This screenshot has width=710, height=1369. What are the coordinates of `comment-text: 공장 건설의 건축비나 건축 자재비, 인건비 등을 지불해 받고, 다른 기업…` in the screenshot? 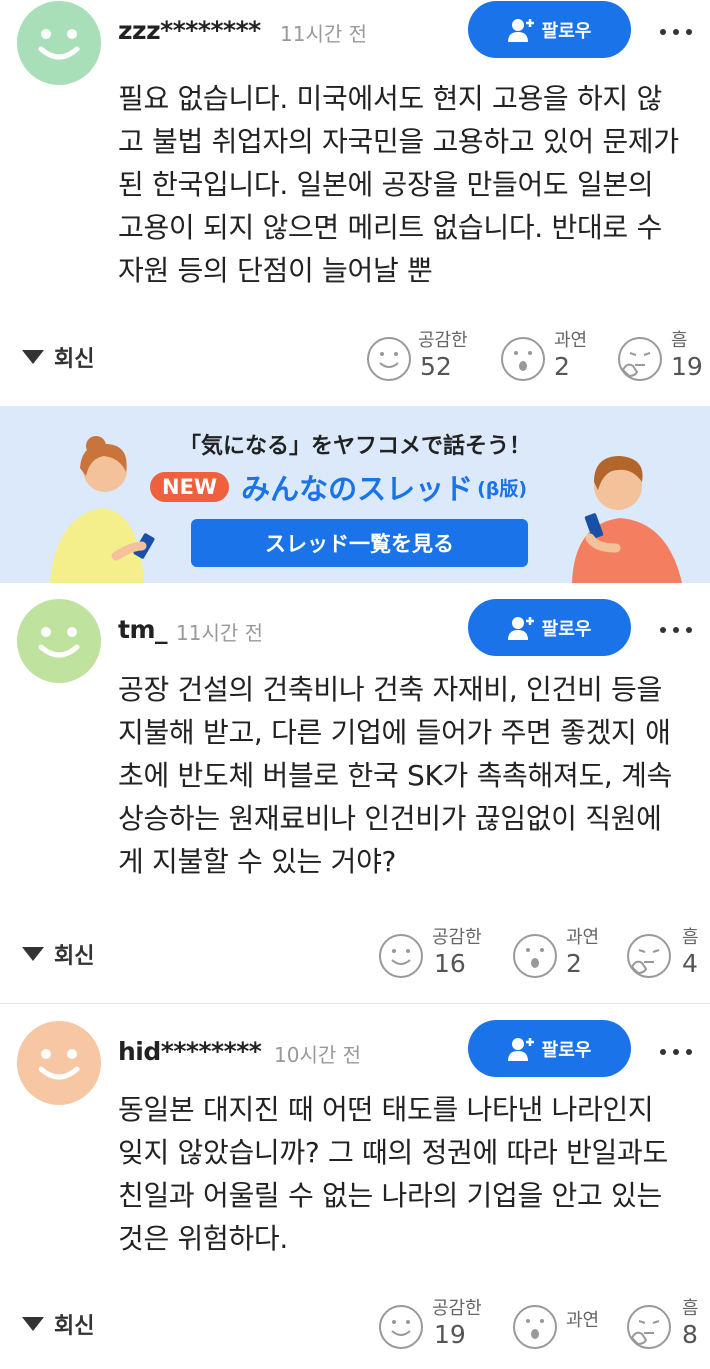 It's located at (395, 775).